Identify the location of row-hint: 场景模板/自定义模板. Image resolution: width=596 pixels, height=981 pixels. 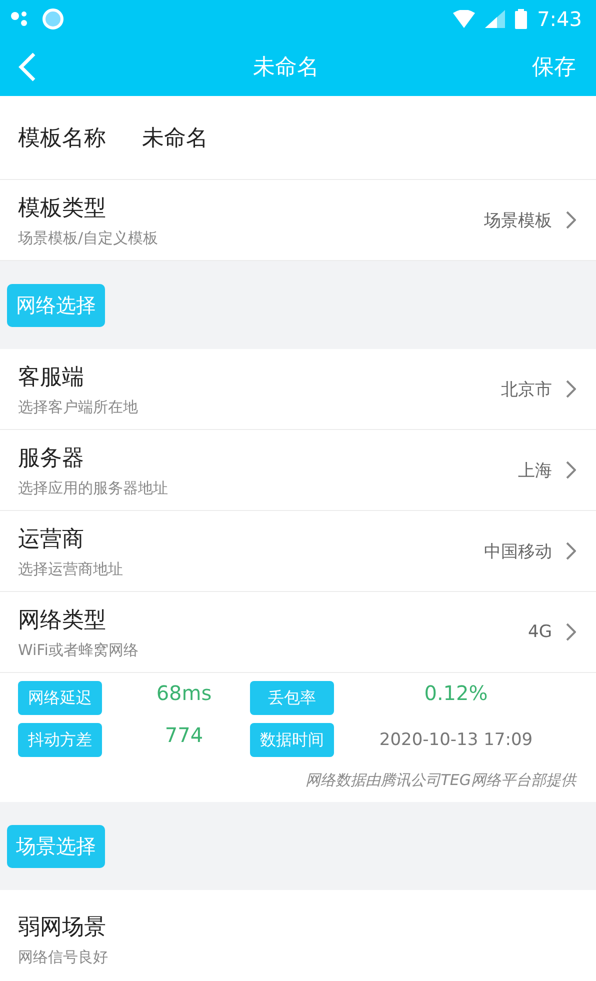
(89, 238).